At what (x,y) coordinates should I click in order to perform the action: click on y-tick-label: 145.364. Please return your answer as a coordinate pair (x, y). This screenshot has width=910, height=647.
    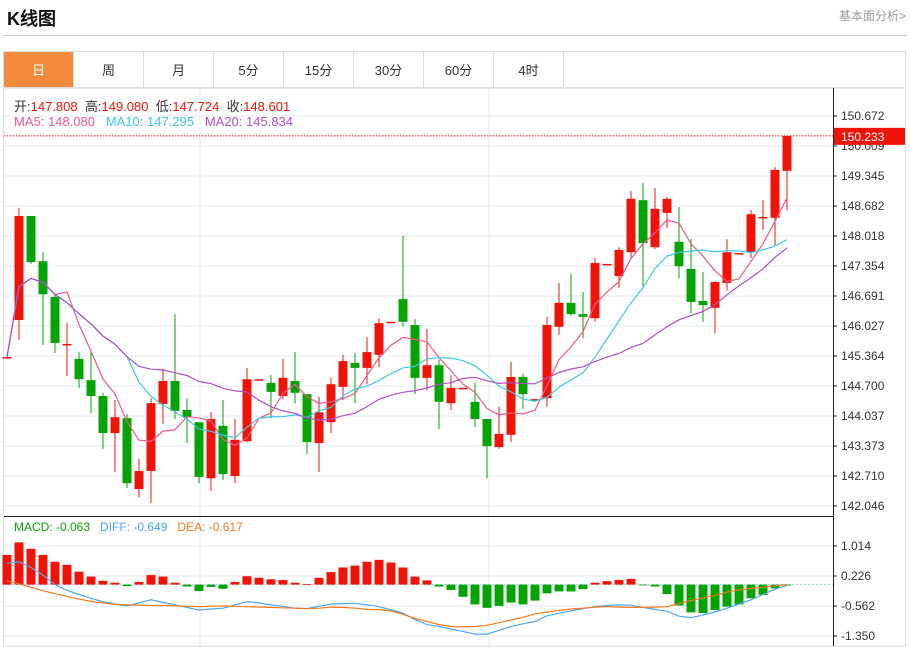
    Looking at the image, I should click on (863, 356).